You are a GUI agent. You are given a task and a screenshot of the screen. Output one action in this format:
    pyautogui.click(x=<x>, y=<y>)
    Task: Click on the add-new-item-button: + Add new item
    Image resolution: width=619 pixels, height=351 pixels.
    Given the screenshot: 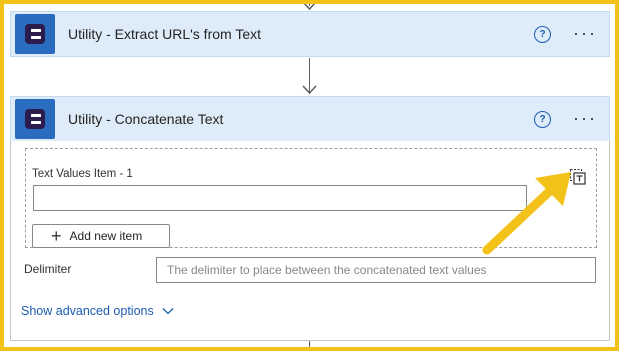 What is the action you would take?
    pyautogui.click(x=101, y=236)
    